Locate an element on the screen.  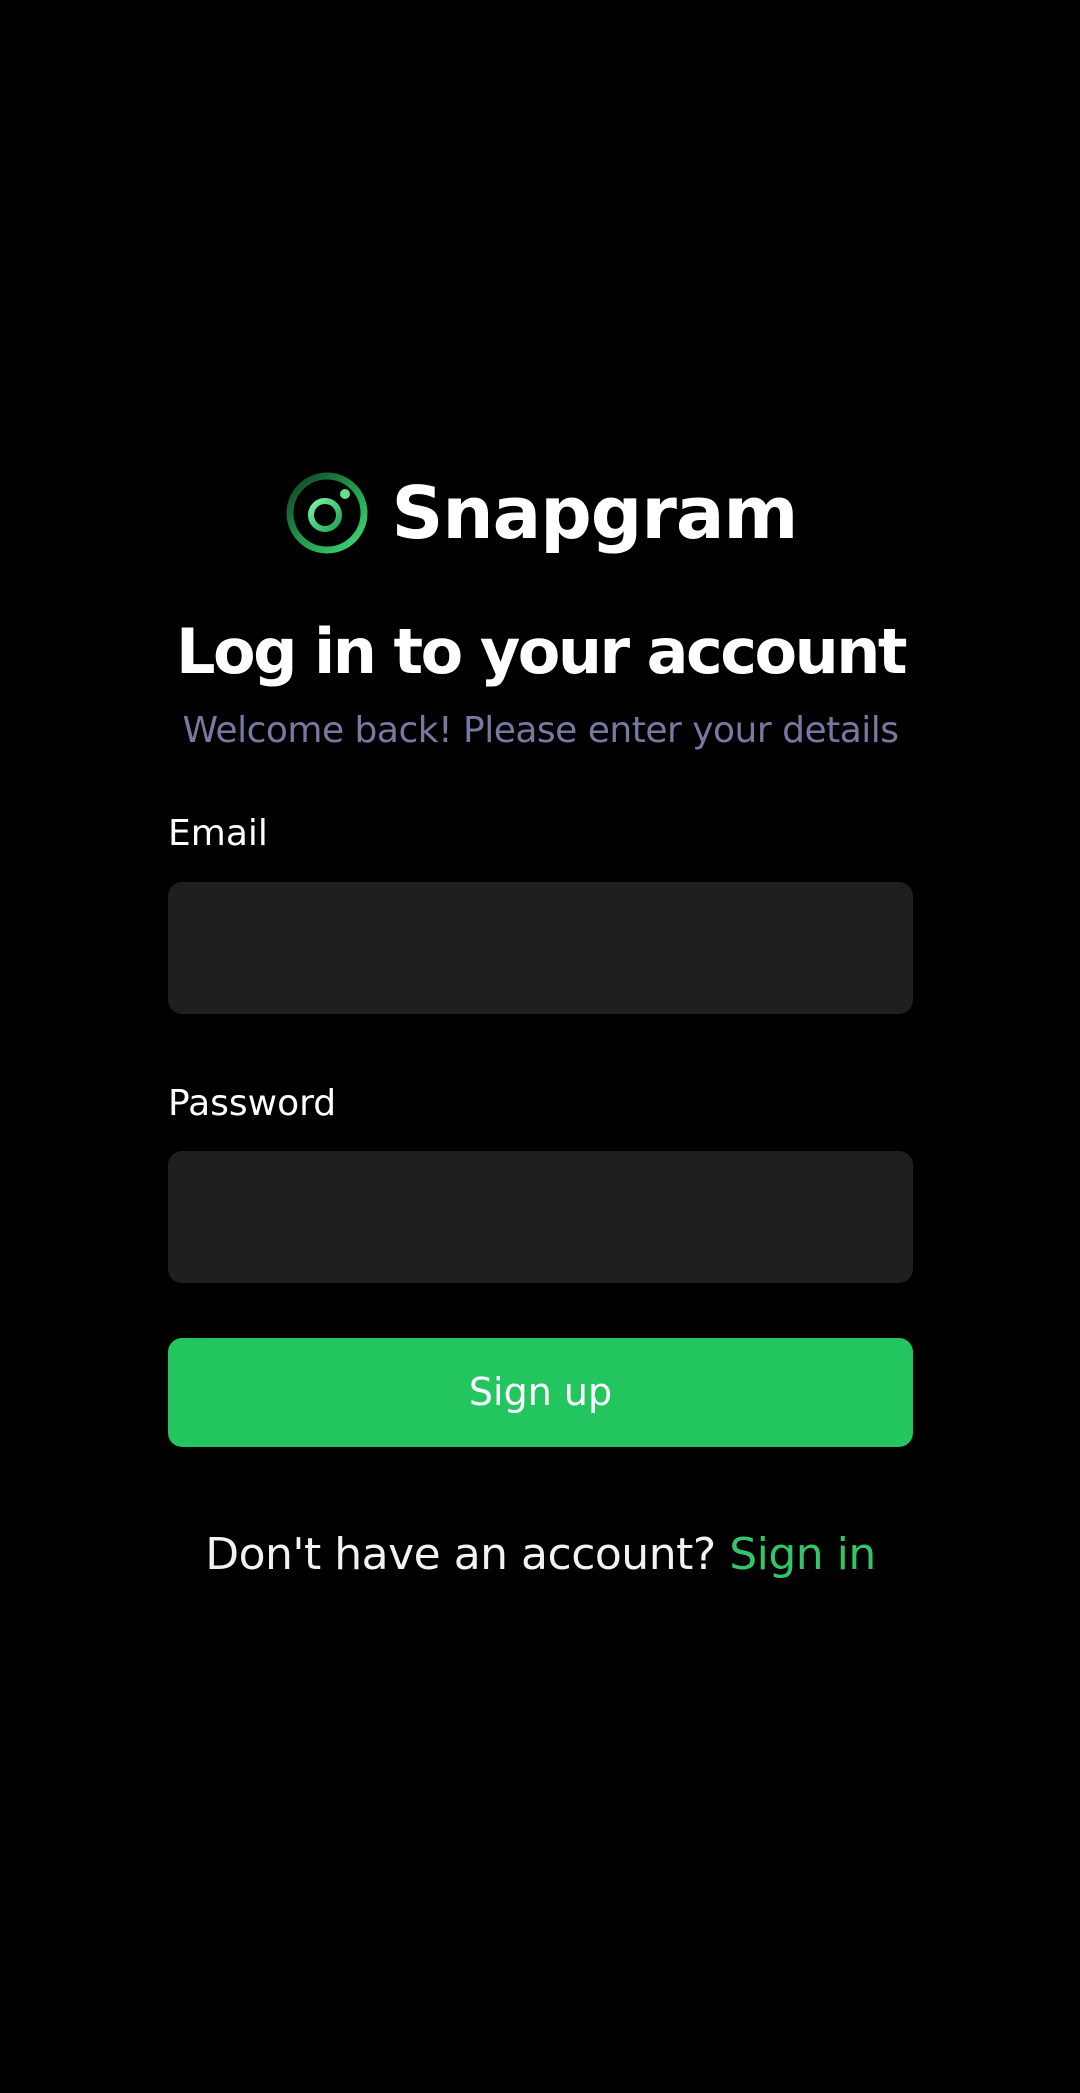
page-subtitle: Welcome back! Please enter your details is located at coordinates (540, 731).